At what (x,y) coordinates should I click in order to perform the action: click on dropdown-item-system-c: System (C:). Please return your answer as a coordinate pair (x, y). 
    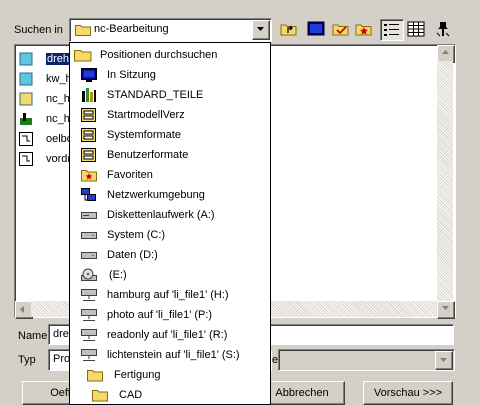
    Looking at the image, I should click on (170, 235).